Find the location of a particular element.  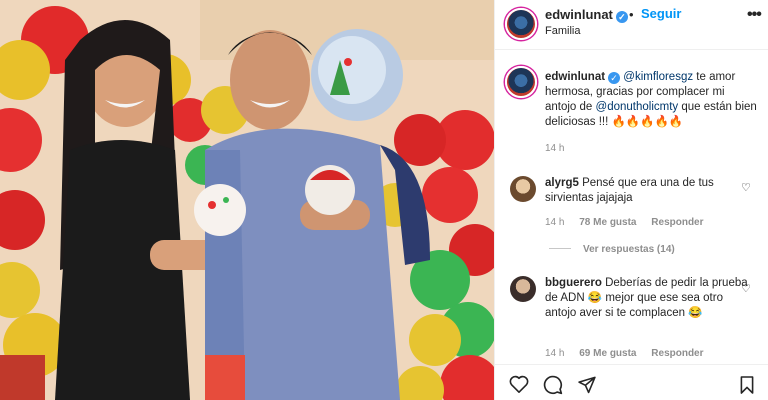

more-options-icon: ••• is located at coordinates (754, 15).